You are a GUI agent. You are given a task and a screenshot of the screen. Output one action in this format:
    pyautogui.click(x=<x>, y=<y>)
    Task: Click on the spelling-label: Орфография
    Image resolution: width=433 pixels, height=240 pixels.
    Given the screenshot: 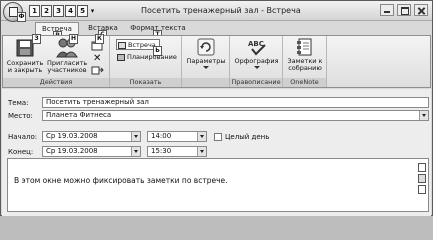 What is the action you would take?
    pyautogui.click(x=256, y=61)
    